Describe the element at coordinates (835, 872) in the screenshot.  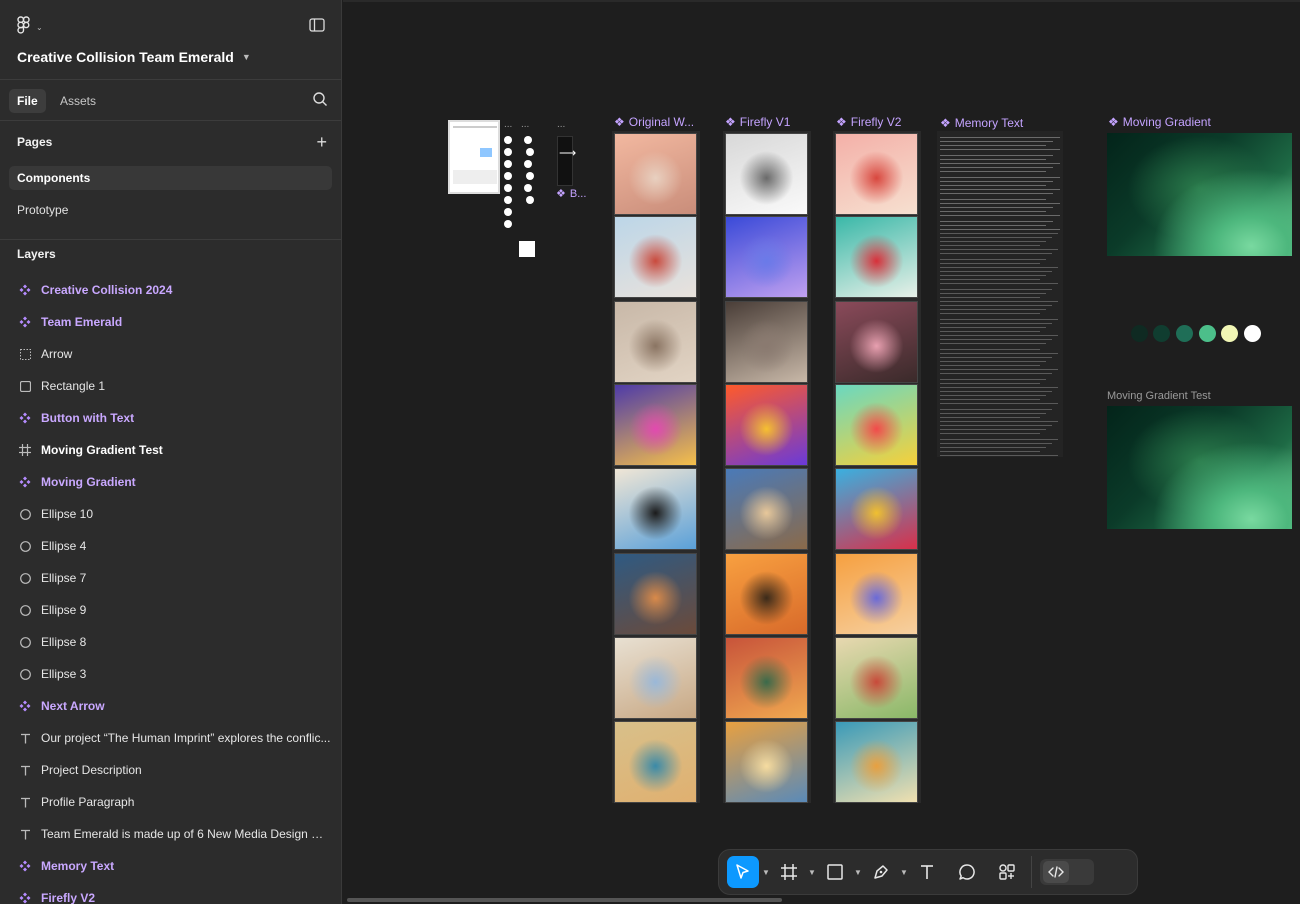
I see `rectangle-tool-button` at that location.